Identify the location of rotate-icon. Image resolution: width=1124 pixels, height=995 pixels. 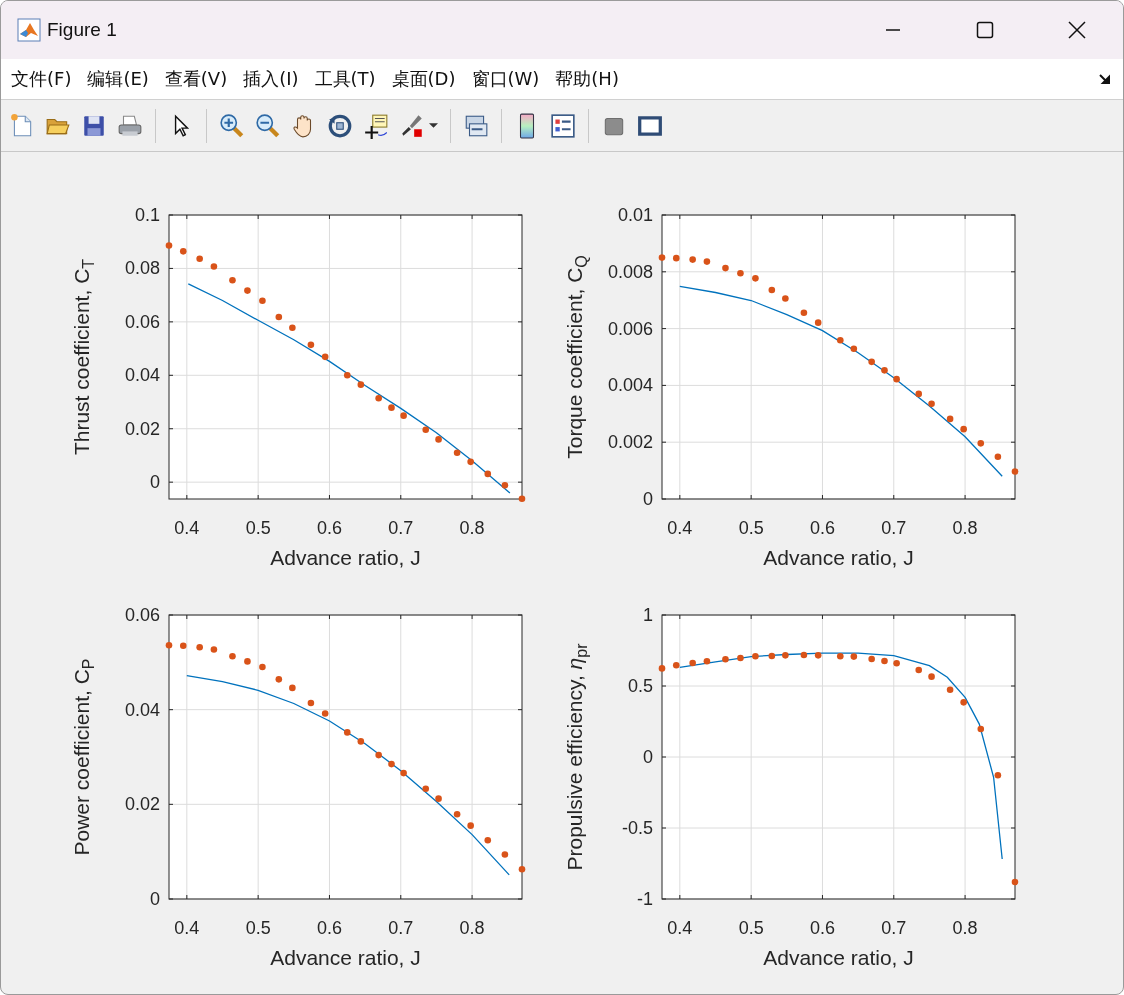
(340, 125).